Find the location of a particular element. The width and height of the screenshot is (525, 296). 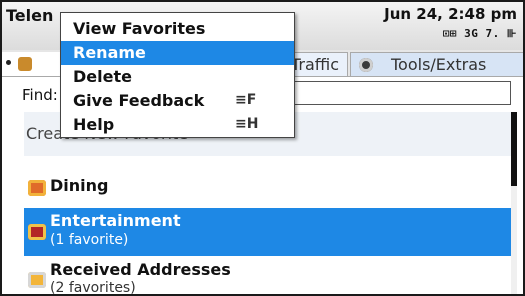

menu-item-give-feedback: Give Feedback ≡F is located at coordinates (177, 101).